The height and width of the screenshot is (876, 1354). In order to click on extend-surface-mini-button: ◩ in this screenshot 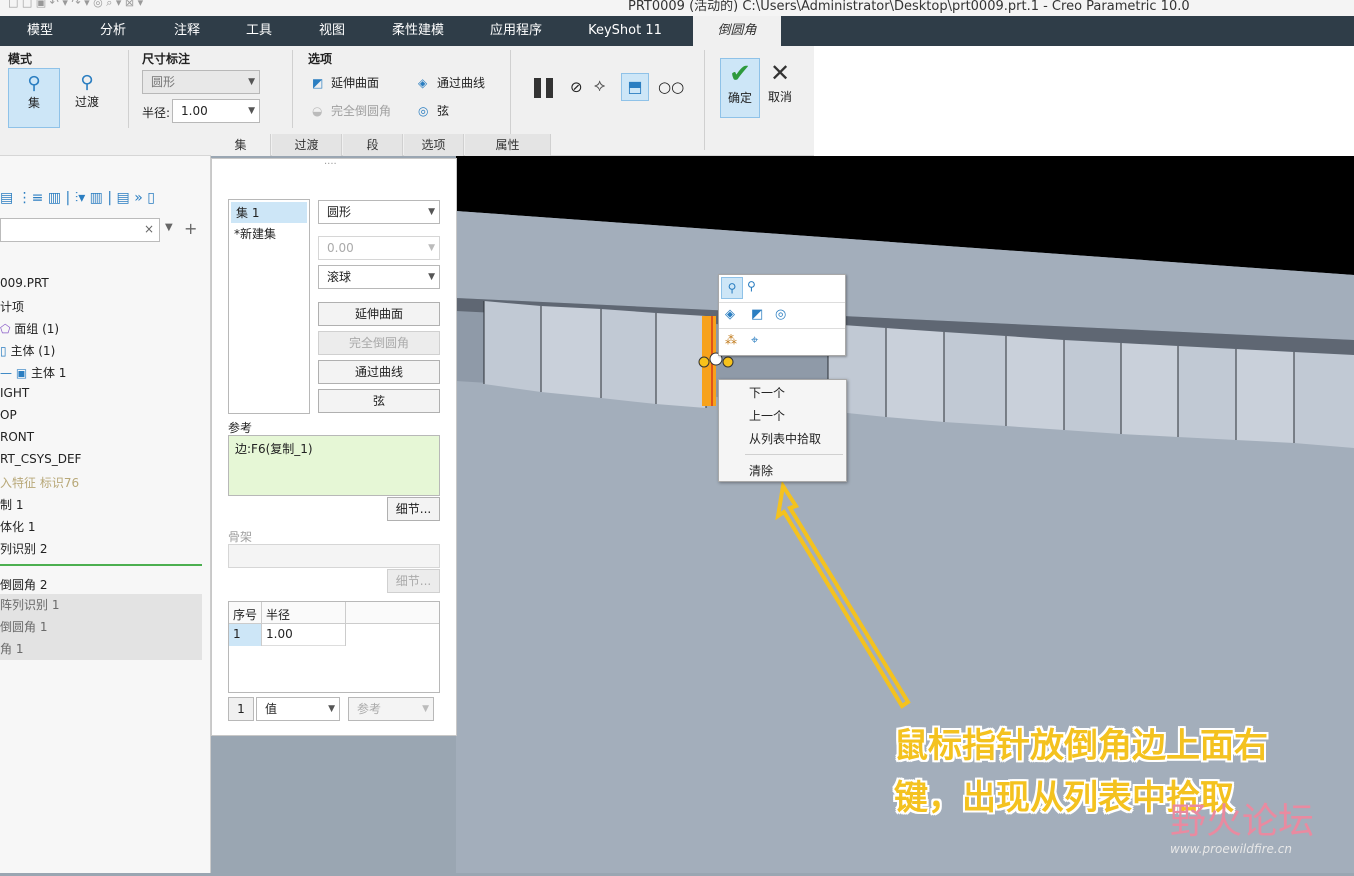, I will do `click(757, 314)`.